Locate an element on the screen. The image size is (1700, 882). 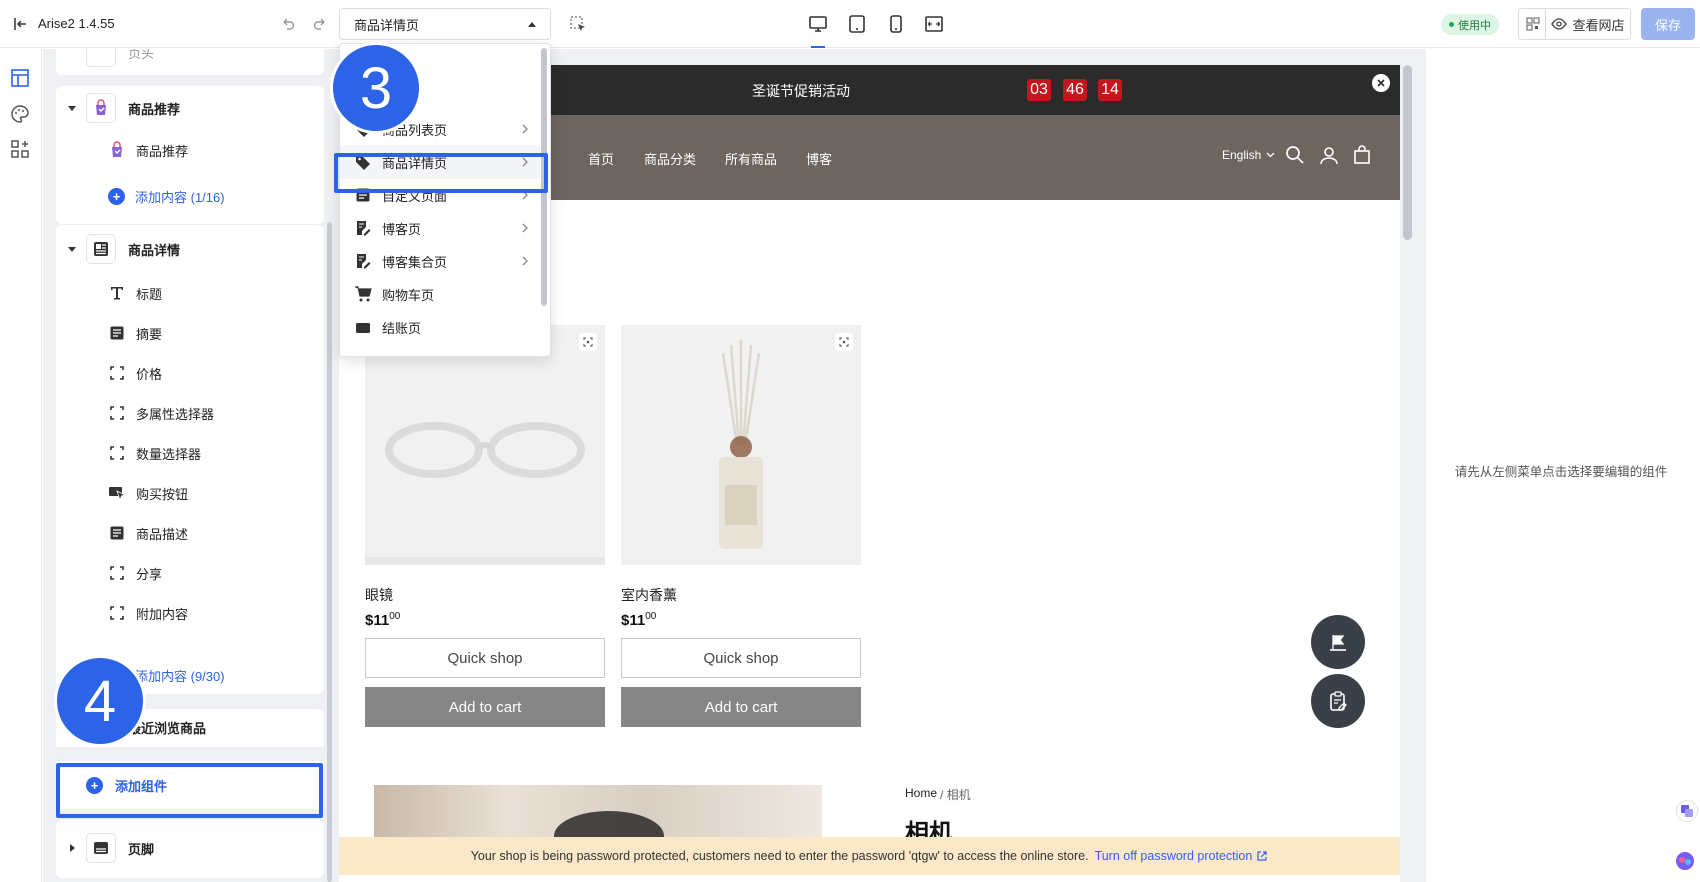
language-selector: English is located at coordinates (1248, 155).